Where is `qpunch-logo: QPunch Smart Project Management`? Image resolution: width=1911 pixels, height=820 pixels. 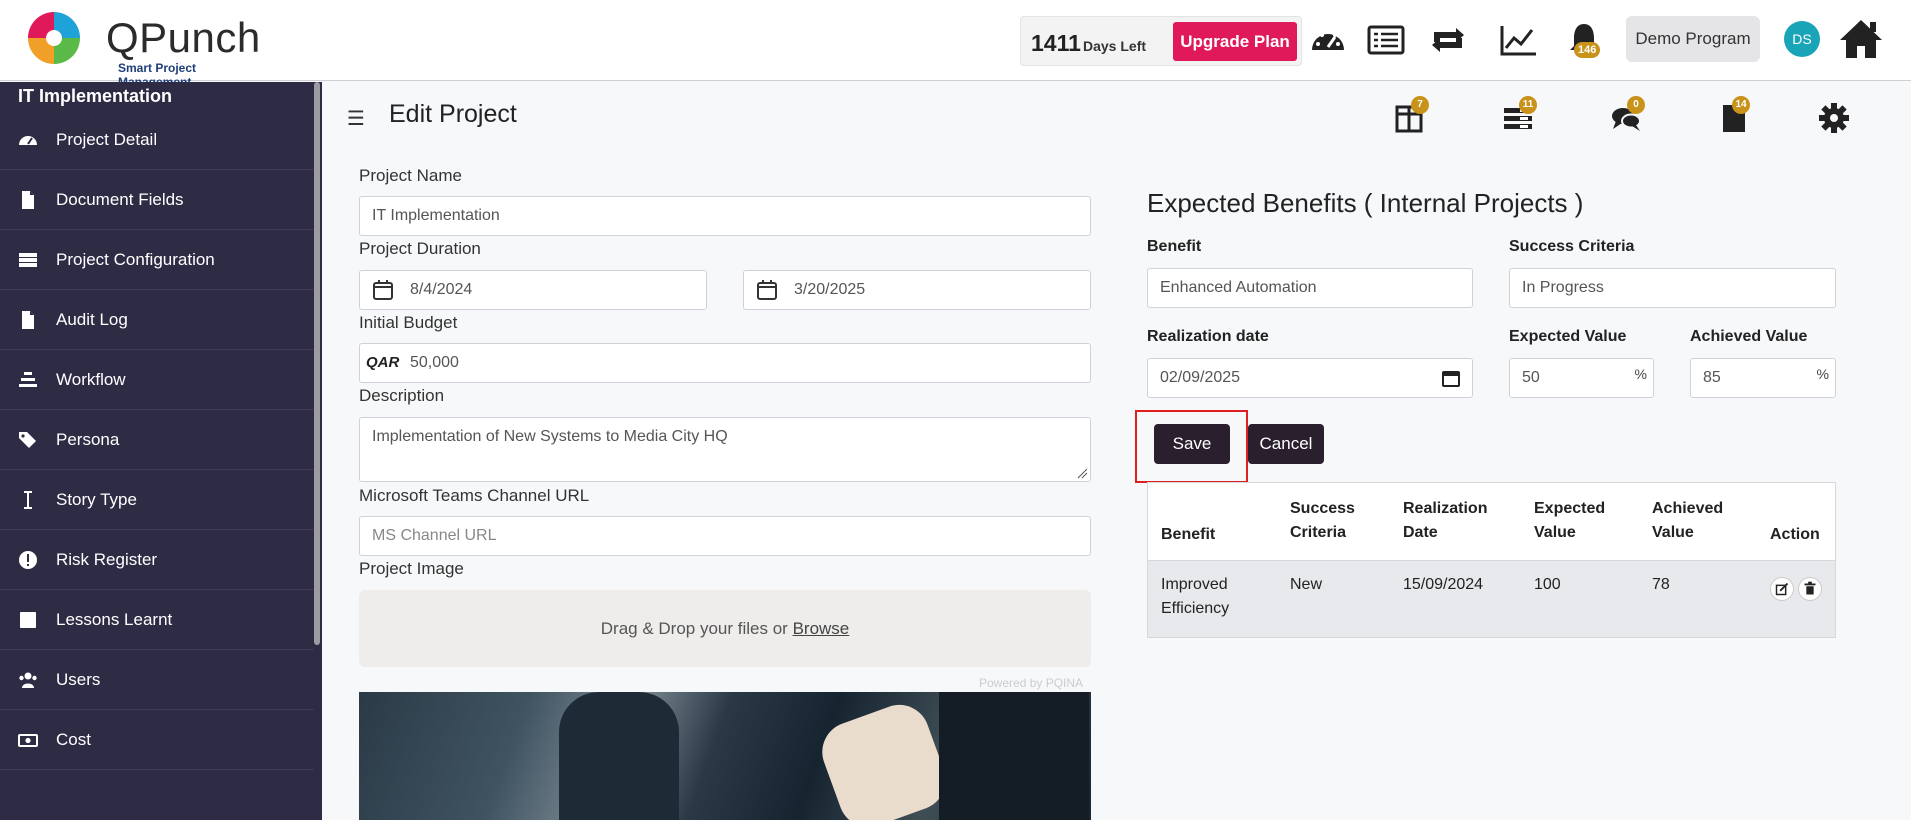
qpunch-logo: QPunch Smart Project Management is located at coordinates (142, 48).